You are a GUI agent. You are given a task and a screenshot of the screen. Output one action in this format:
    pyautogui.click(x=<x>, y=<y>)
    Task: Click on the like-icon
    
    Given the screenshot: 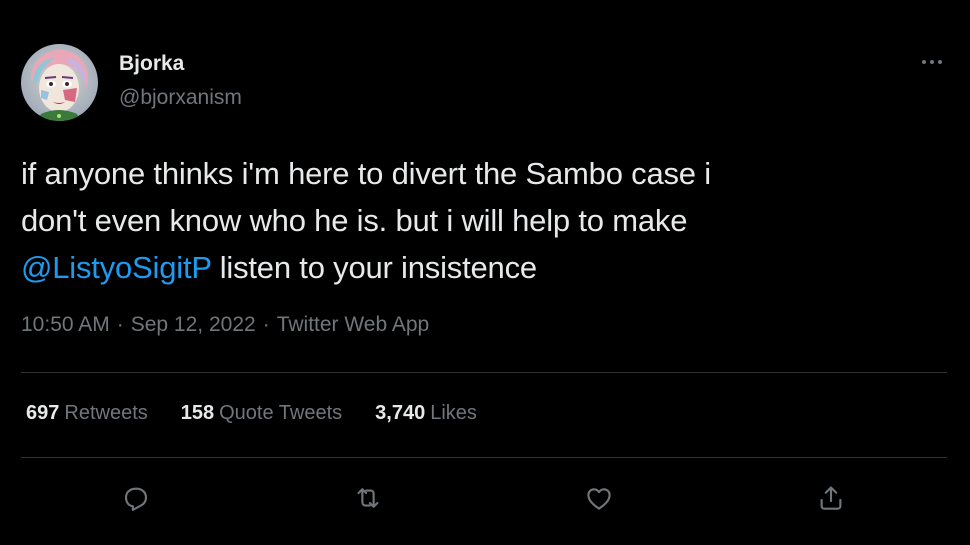 What is the action you would take?
    pyautogui.click(x=599, y=499)
    